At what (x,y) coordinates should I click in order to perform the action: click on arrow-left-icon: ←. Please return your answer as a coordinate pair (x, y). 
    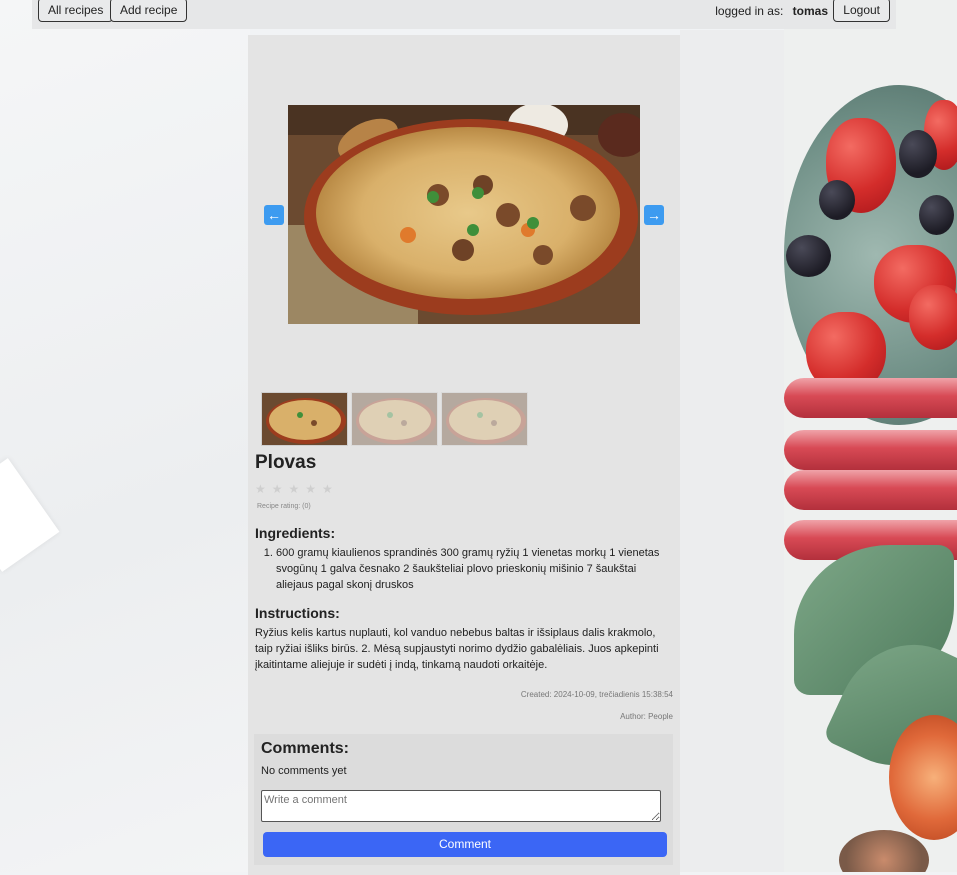
    Looking at the image, I should click on (274, 215).